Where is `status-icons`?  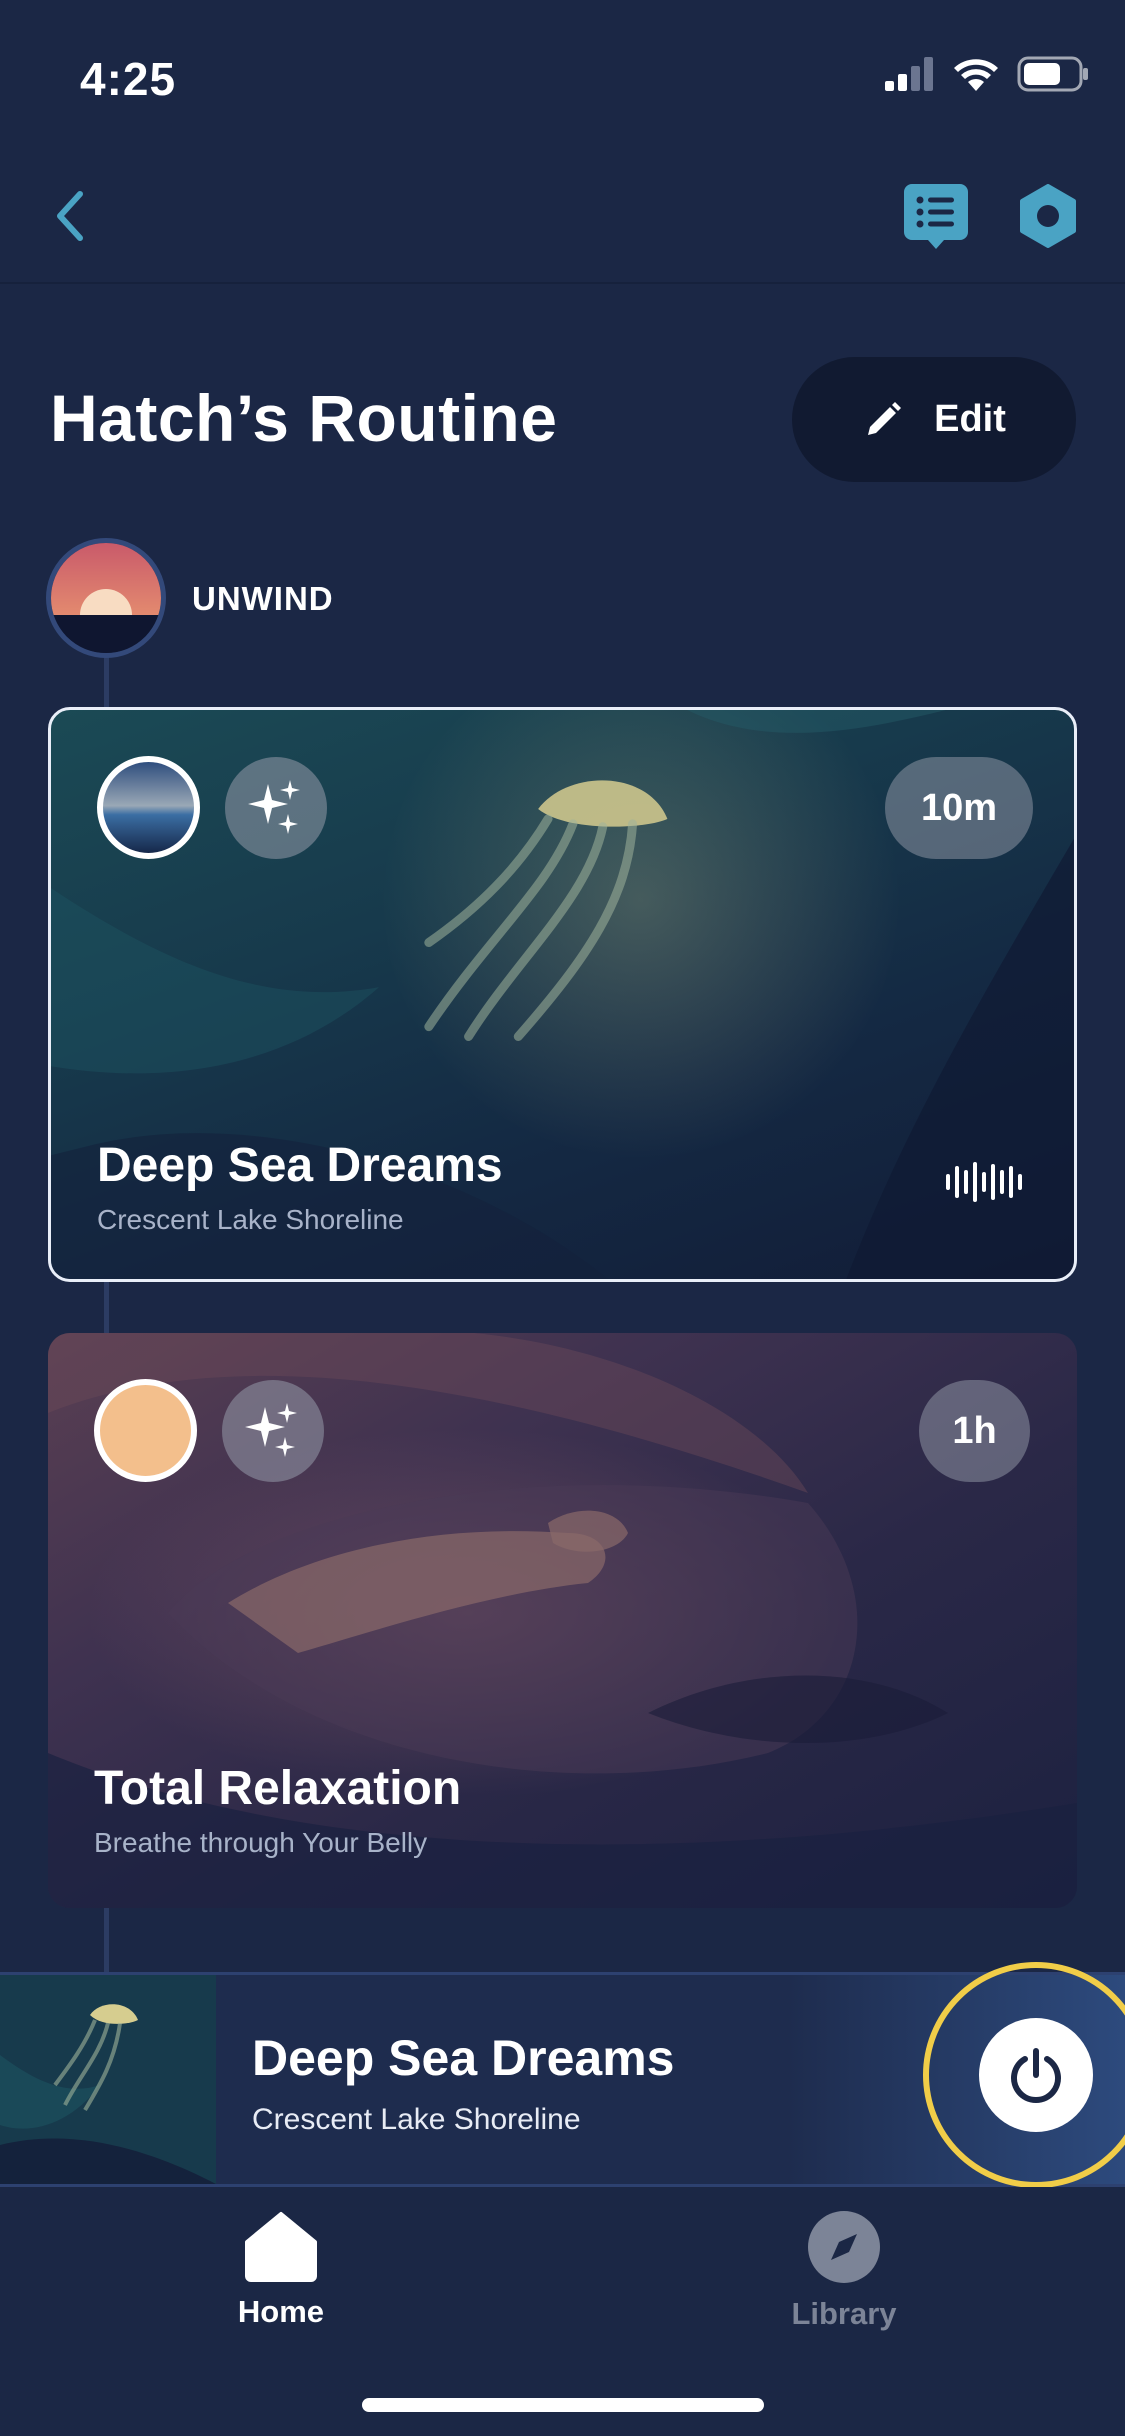 status-icons is located at coordinates (987, 74).